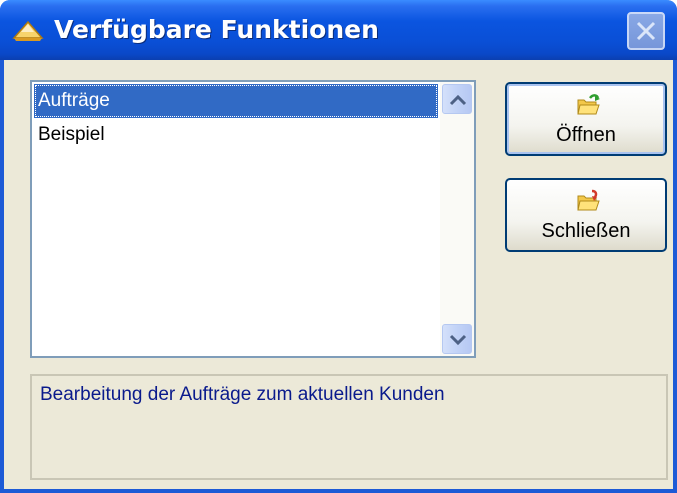 The width and height of the screenshot is (677, 493). Describe the element at coordinates (588, 105) in the screenshot. I see `folder-open-icon` at that location.